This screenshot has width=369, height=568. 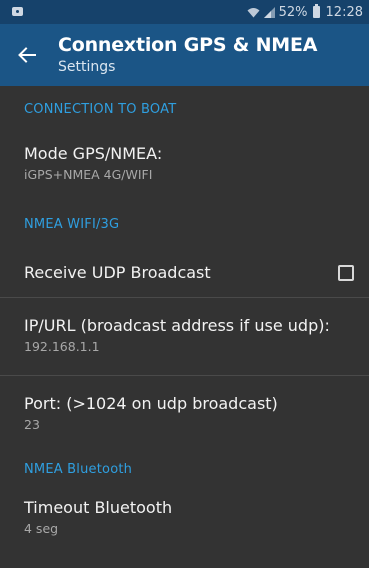 I want to click on pref-title: Mode GPS/NMEA:, so click(x=93, y=153).